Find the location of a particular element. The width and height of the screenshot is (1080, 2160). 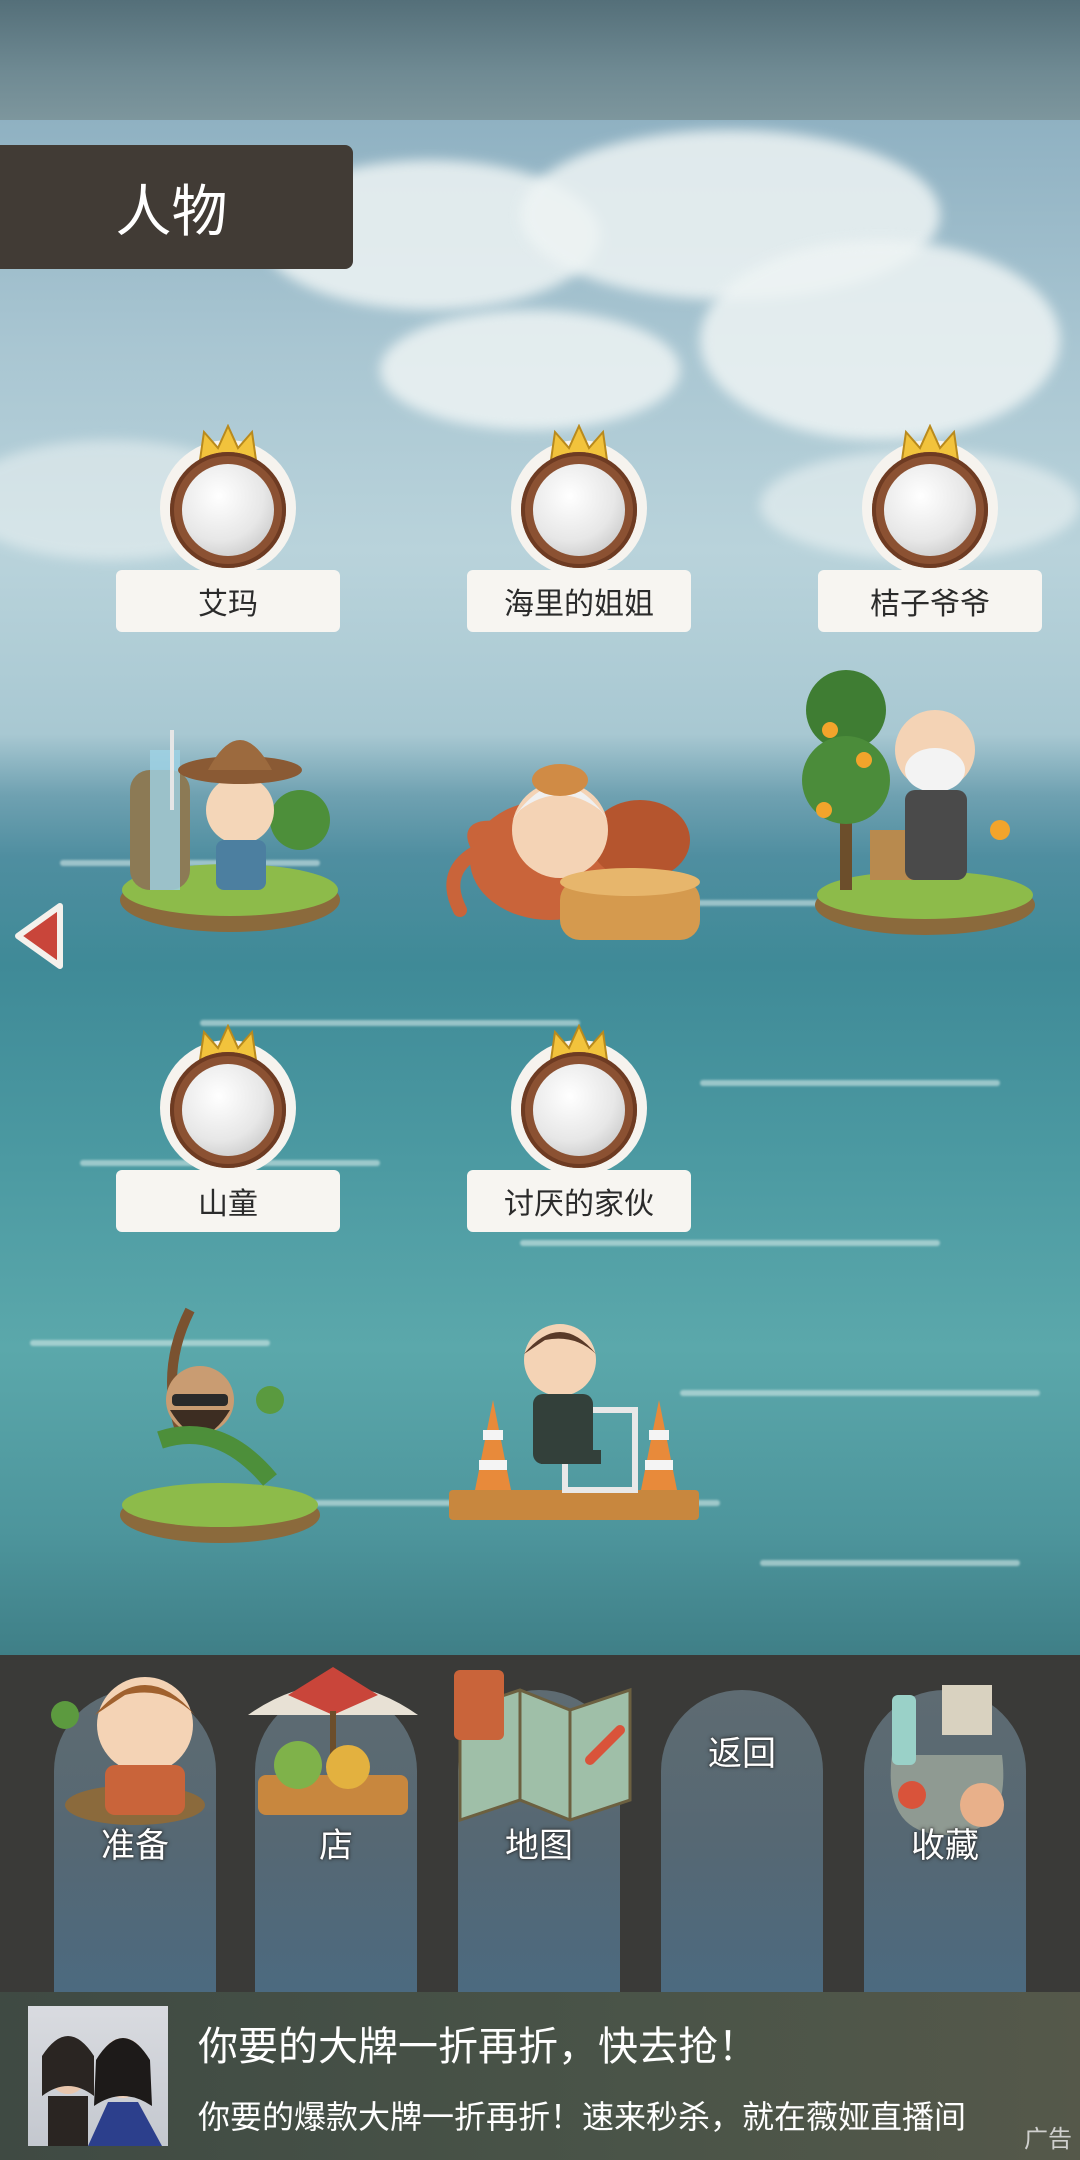

ad-tag: 广告 is located at coordinates (1048, 2139).